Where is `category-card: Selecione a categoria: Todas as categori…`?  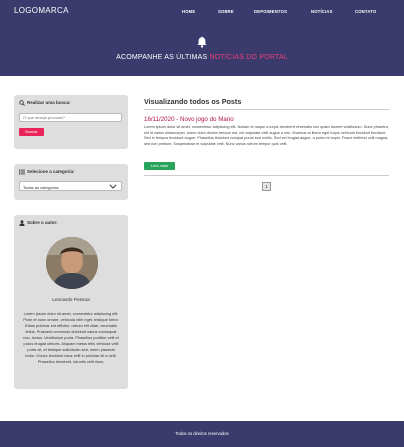 category-card: Selecione a categoria: Todas as categori… is located at coordinates (71, 182).